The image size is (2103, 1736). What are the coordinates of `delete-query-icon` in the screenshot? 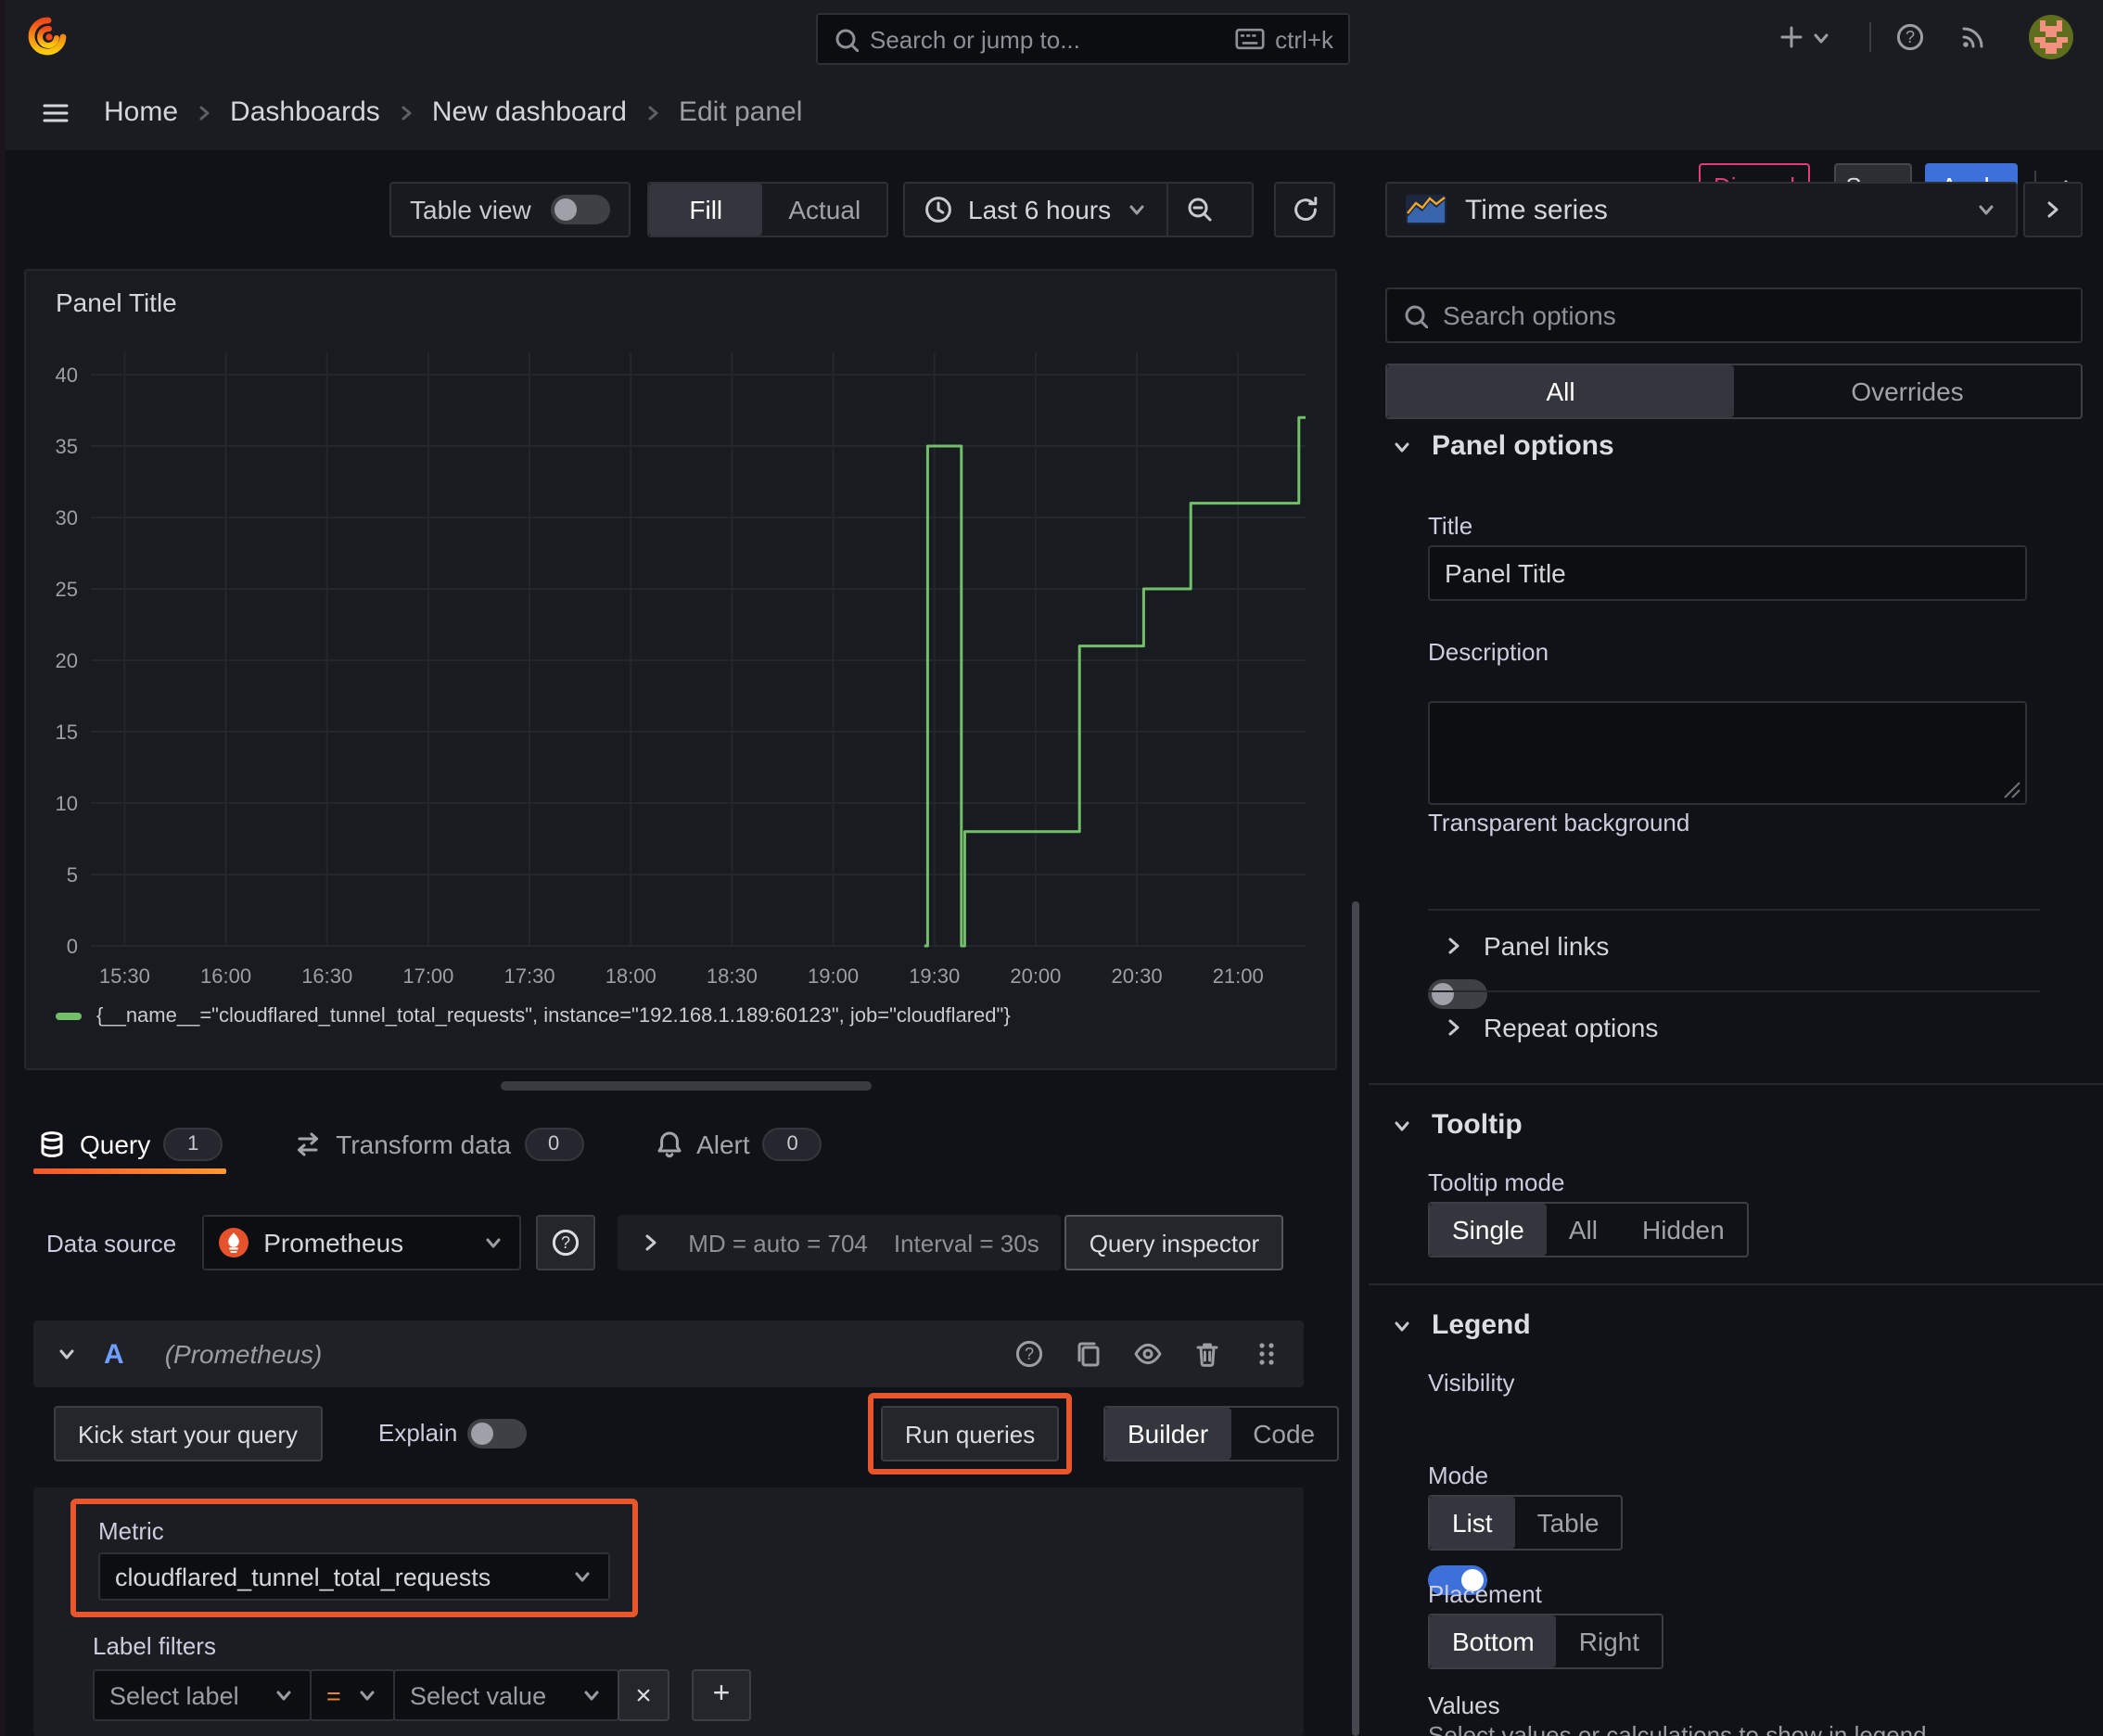 It's located at (1207, 1354).